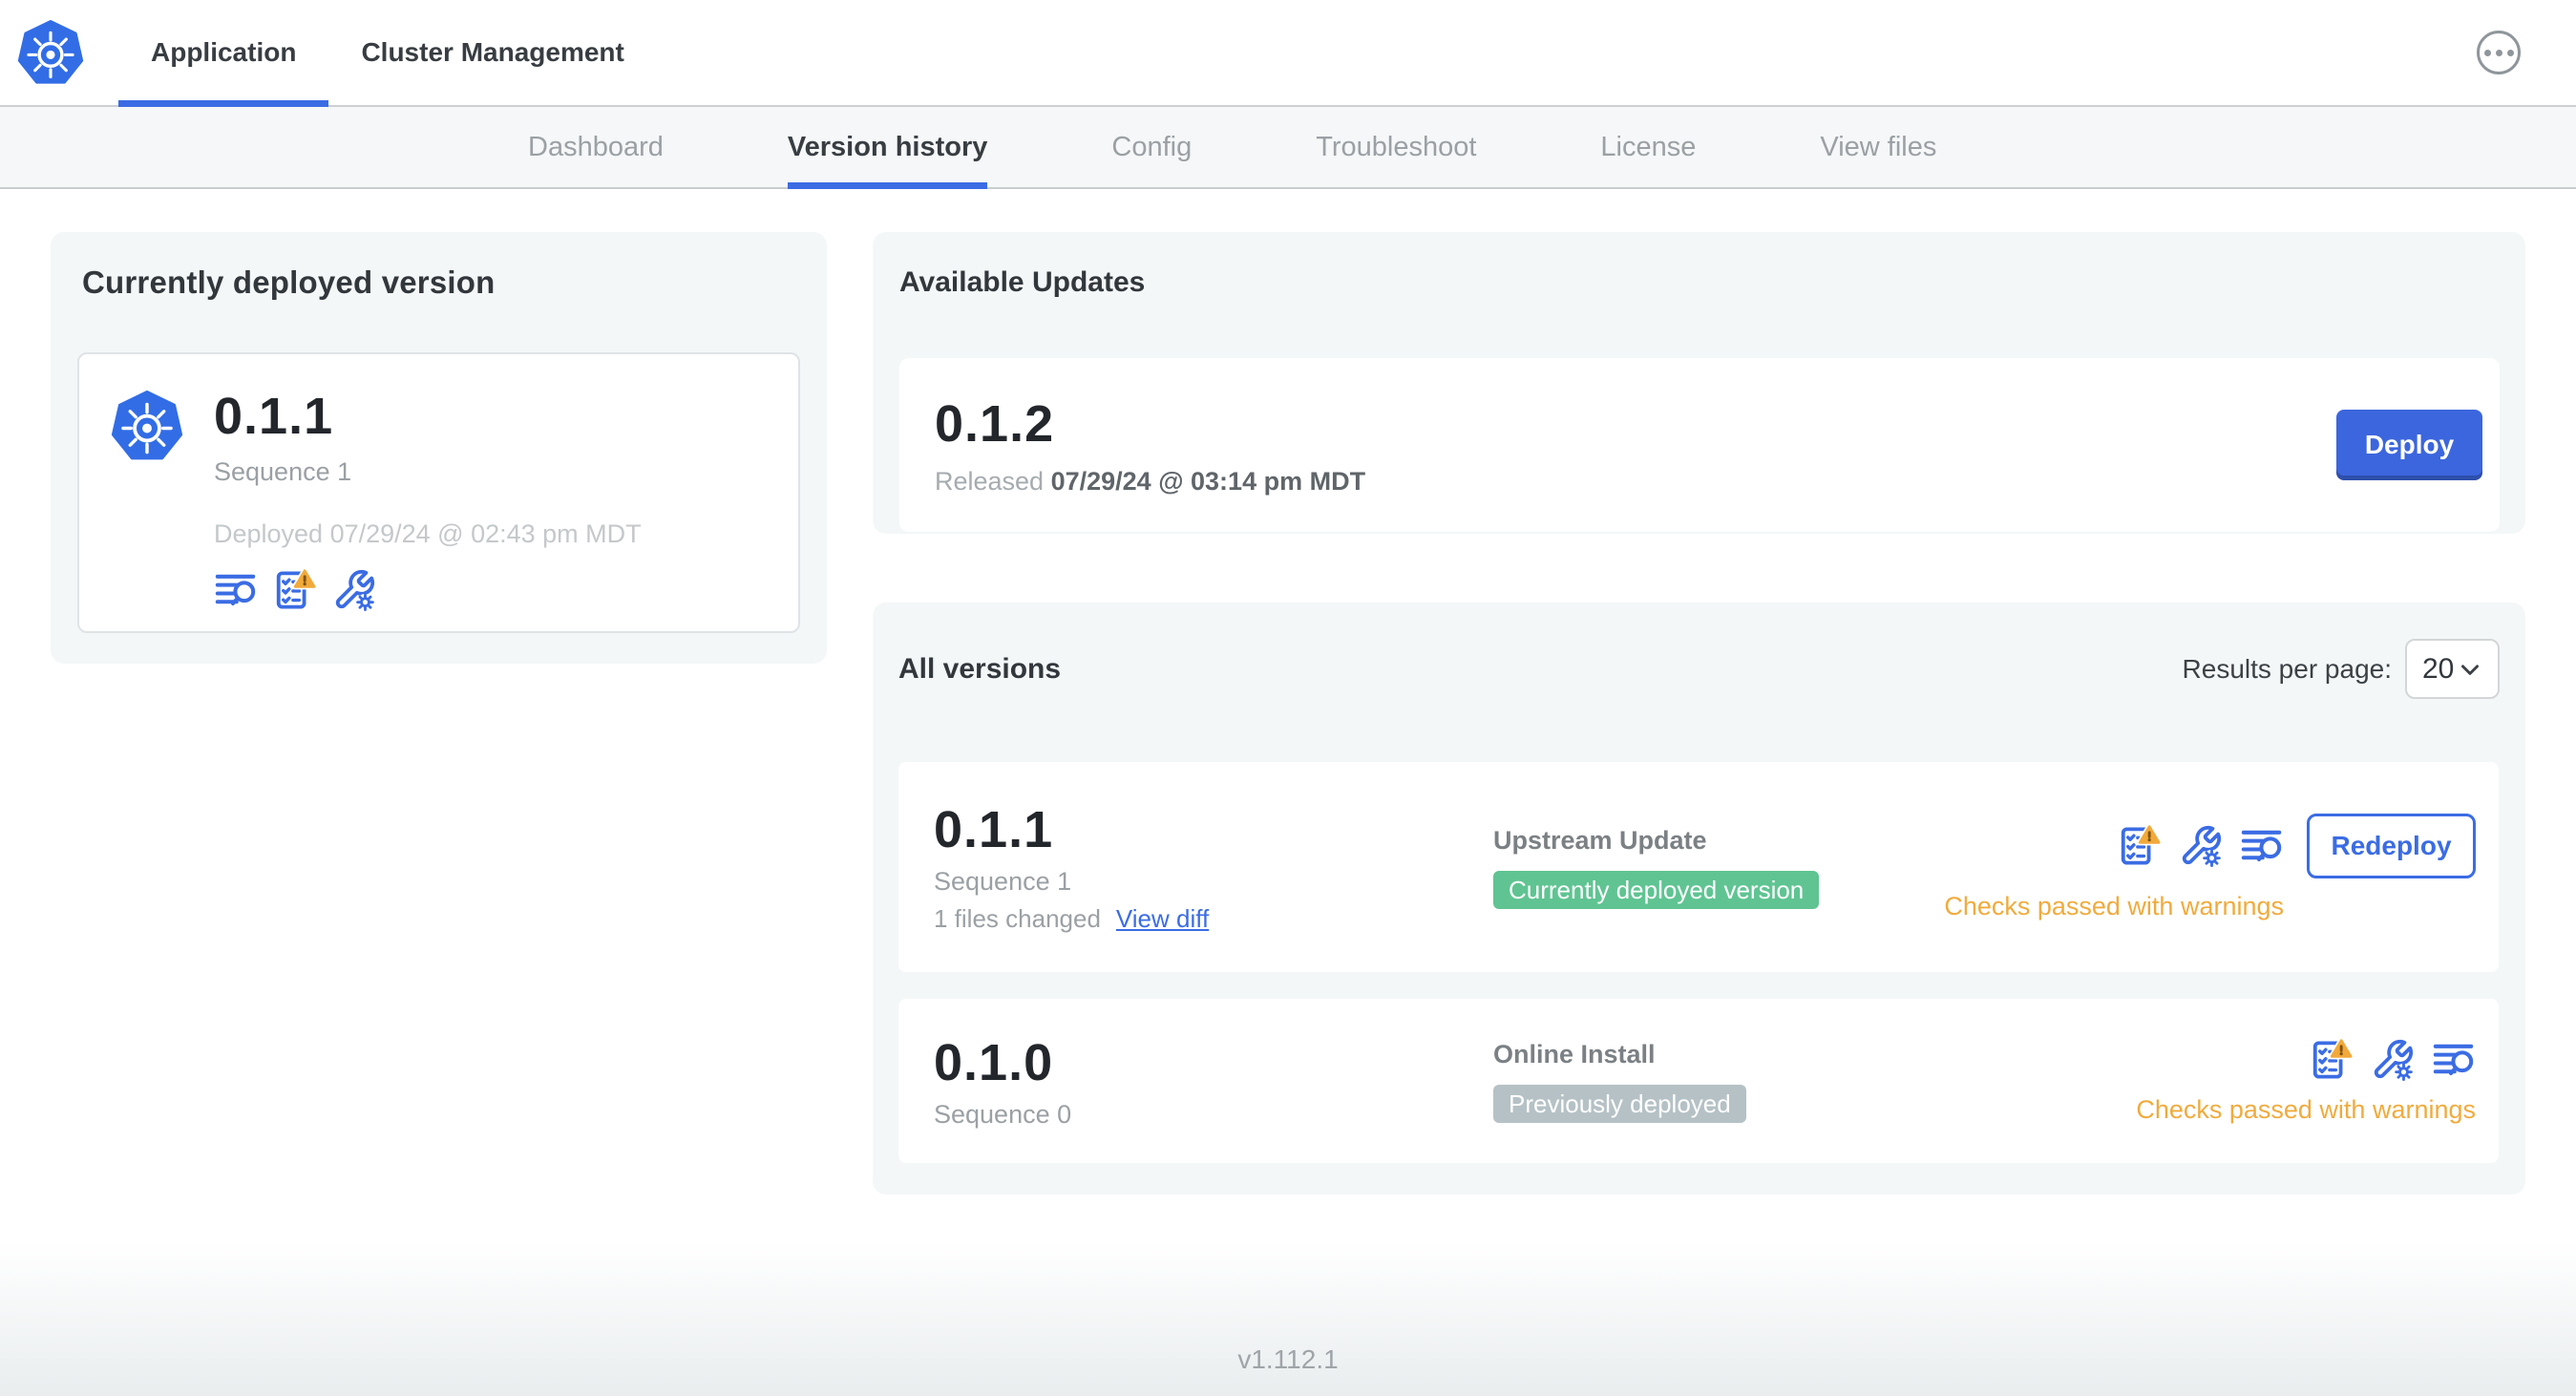  Describe the element at coordinates (428, 533) in the screenshot. I see `deployed-timestamp: Deployed 07/29/24 @ 02:43 pm MDT` at that location.